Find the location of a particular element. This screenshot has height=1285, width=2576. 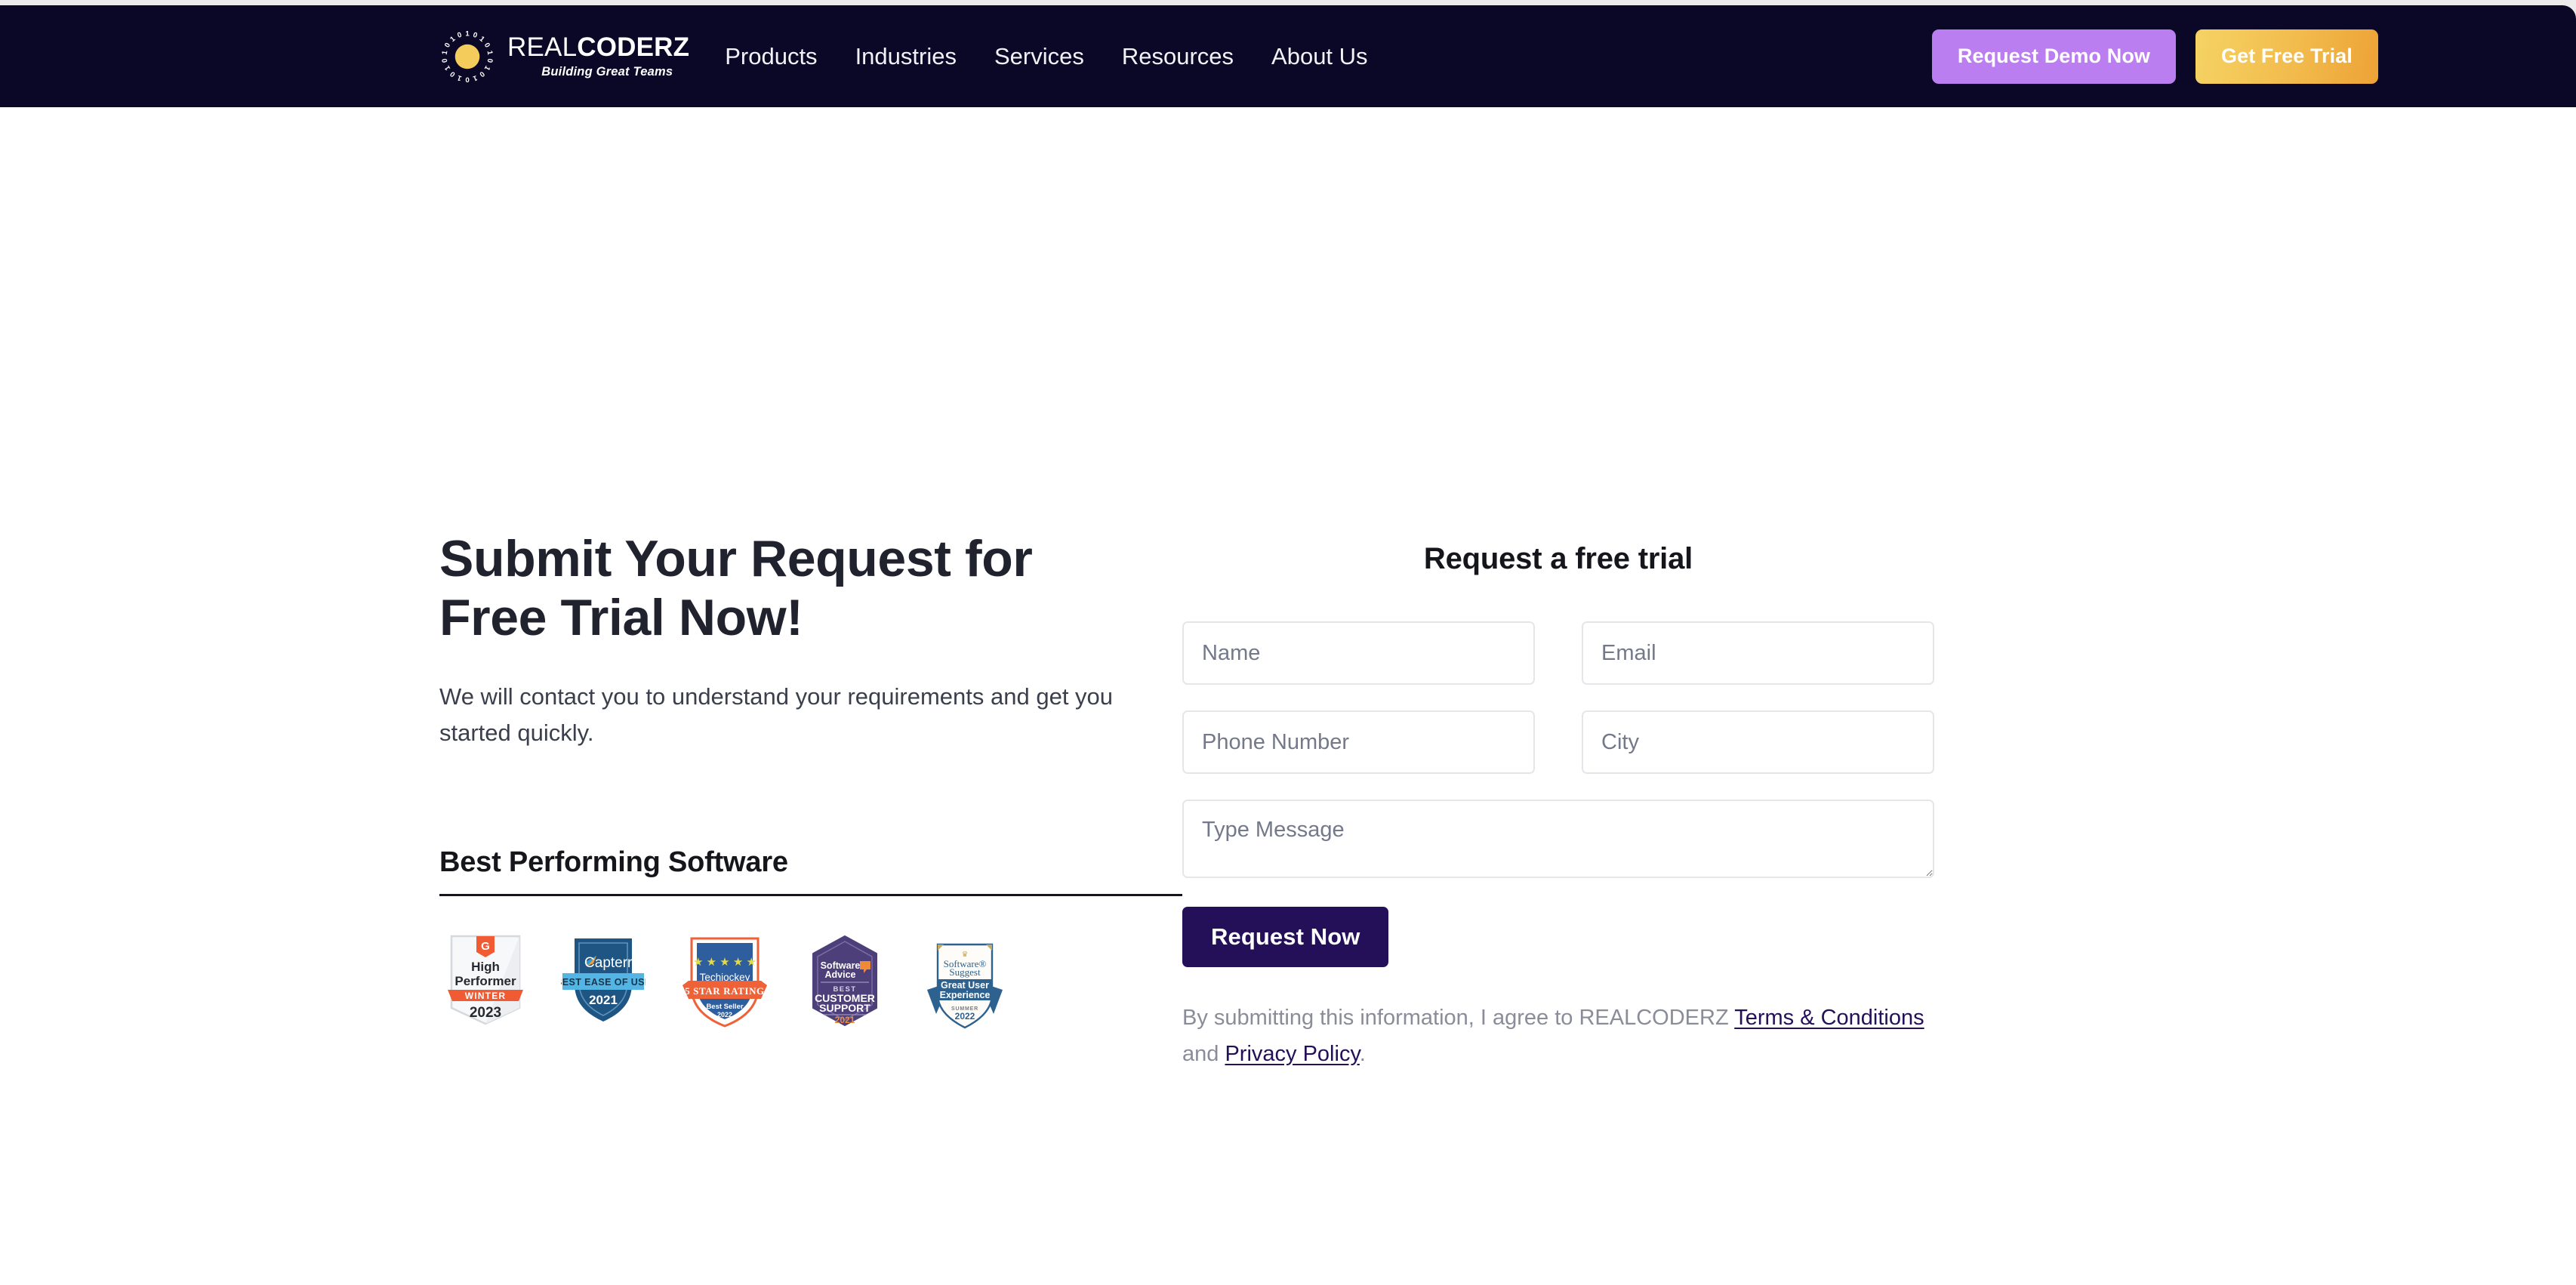

field-wrapper-name is located at coordinates (1358, 653).